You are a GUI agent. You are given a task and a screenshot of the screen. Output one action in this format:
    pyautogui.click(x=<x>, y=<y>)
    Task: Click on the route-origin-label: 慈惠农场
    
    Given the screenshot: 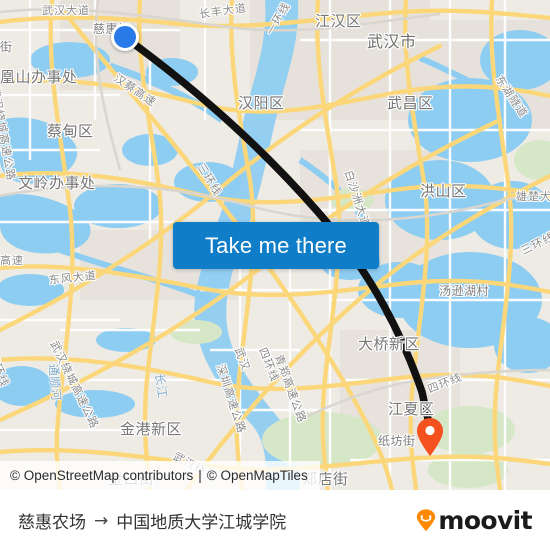 What is the action you would take?
    pyautogui.click(x=52, y=523)
    